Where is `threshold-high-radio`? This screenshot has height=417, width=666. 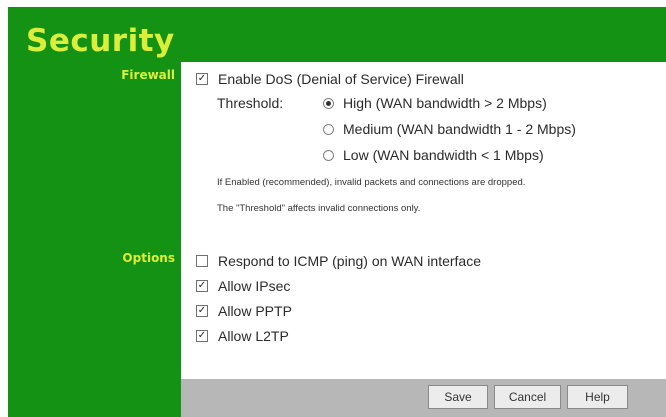
threshold-high-radio is located at coordinates (328, 103).